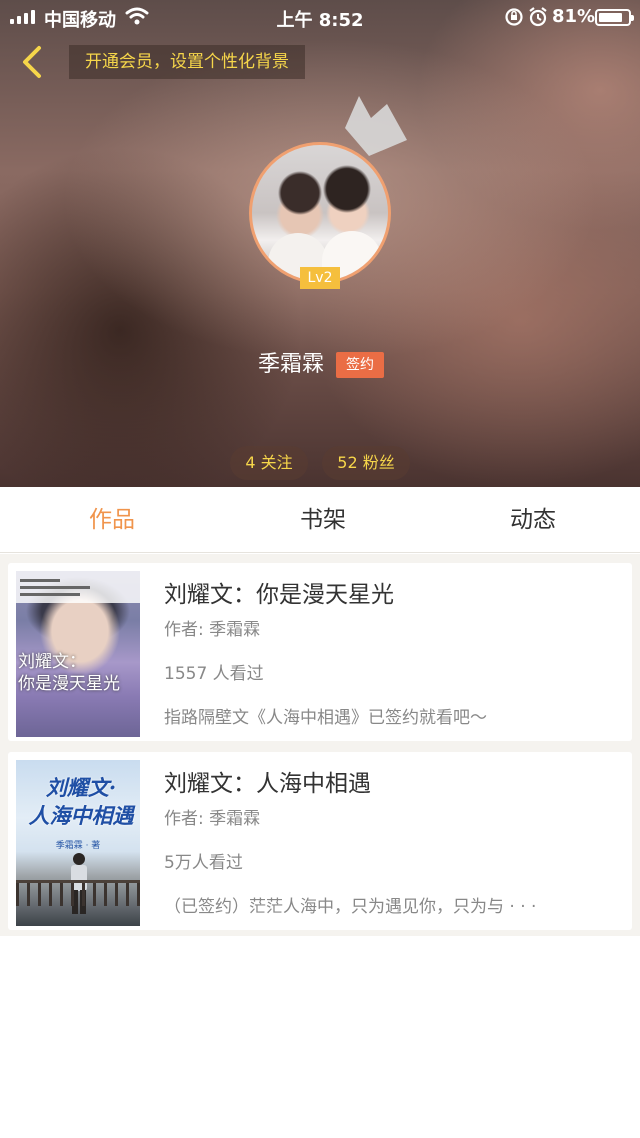  I want to click on cover-title: 刘耀文： 你是漫天星光, so click(69, 673).